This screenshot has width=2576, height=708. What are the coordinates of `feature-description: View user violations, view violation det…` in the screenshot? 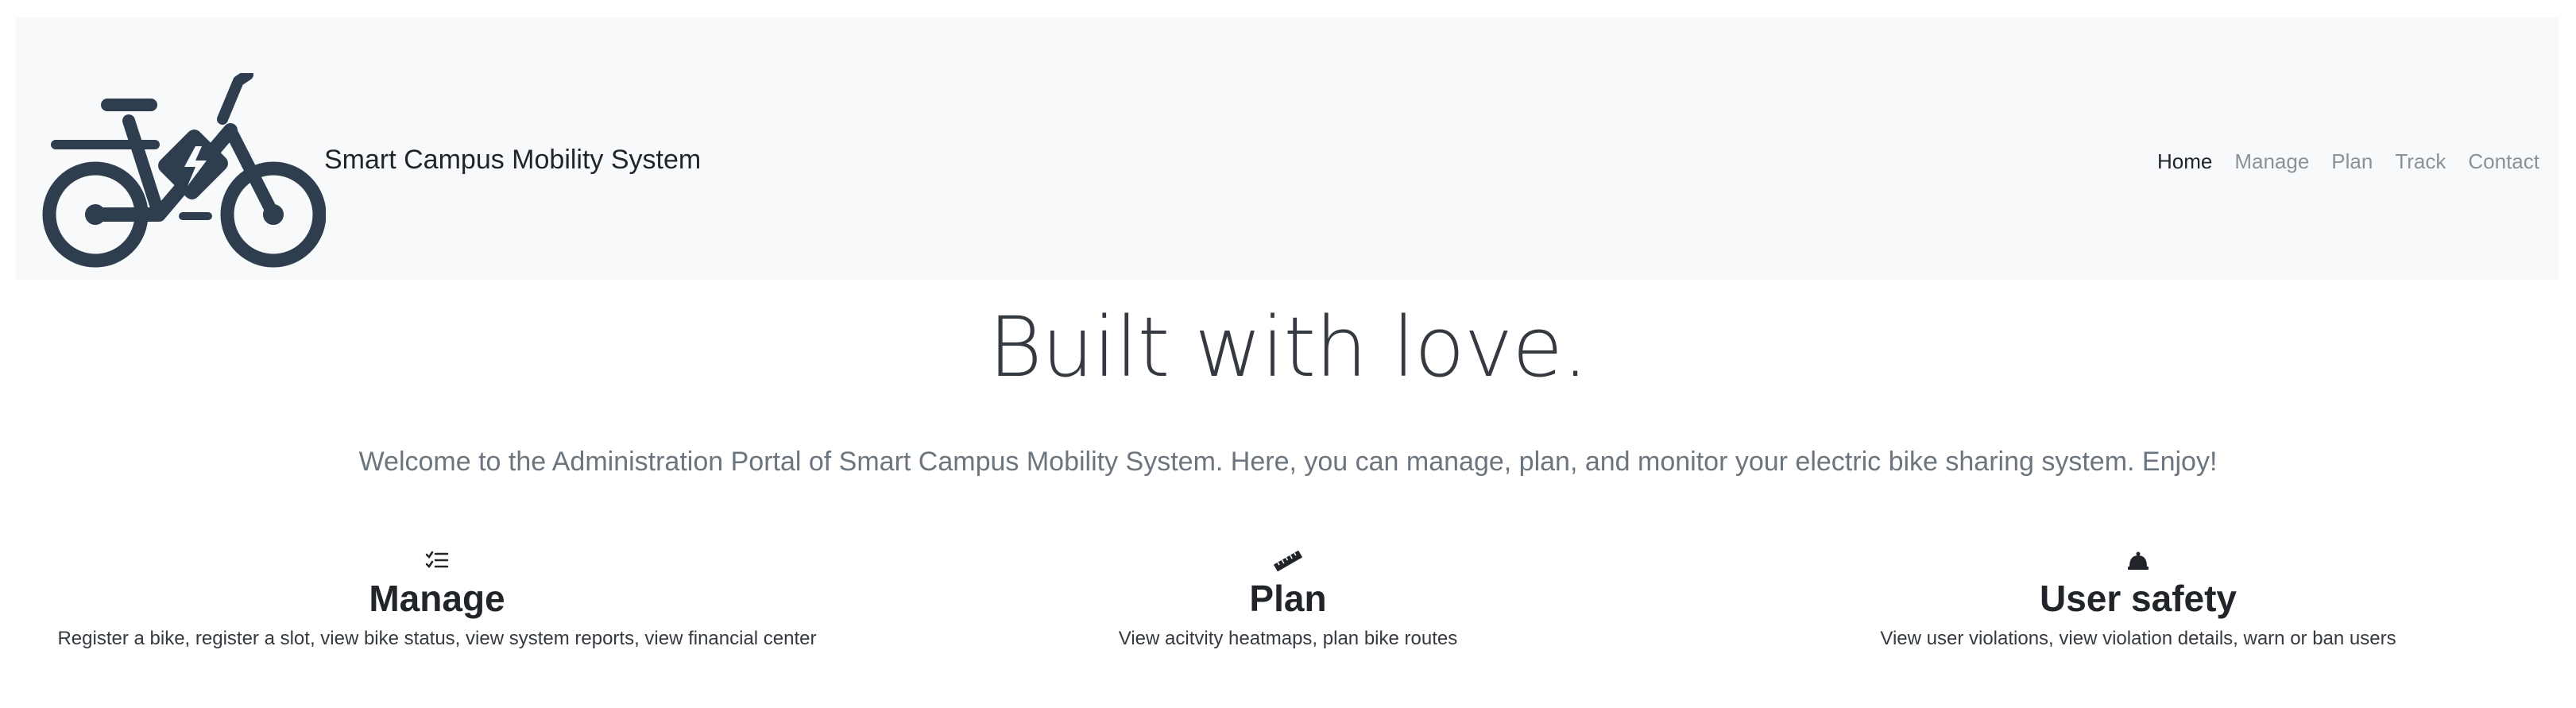 It's located at (2138, 638).